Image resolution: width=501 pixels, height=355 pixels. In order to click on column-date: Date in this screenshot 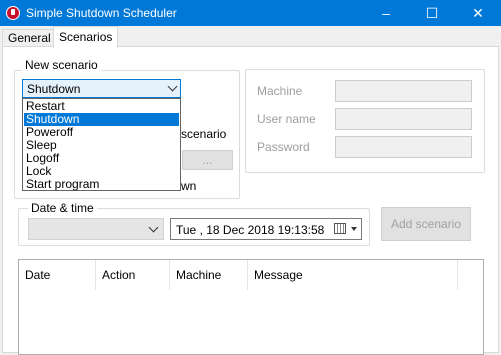, I will do `click(57, 275)`.